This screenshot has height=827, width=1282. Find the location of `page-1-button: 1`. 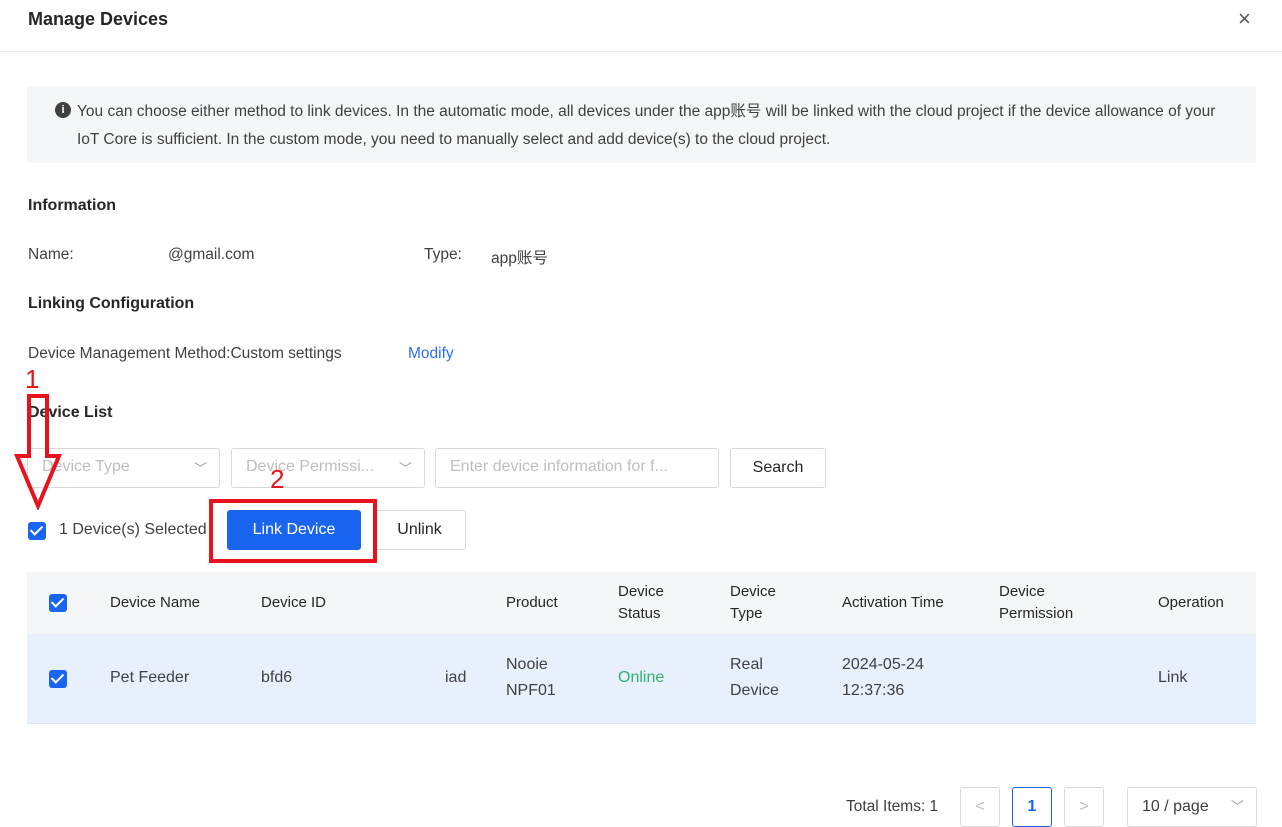

page-1-button: 1 is located at coordinates (1032, 807).